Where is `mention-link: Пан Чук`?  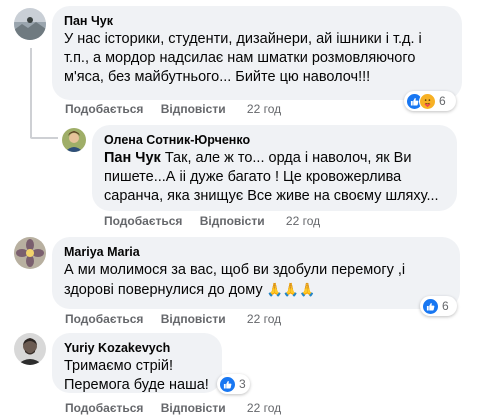 mention-link: Пан Чук is located at coordinates (132, 158).